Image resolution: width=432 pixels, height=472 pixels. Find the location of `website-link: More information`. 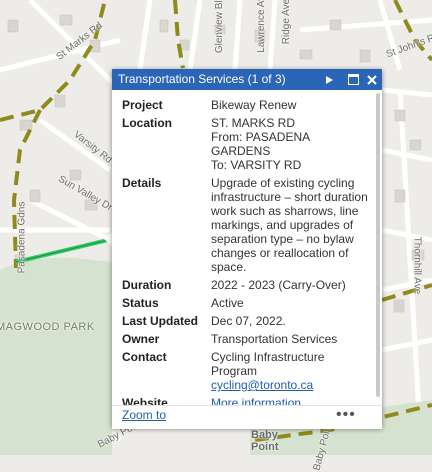

website-link: More information is located at coordinates (256, 400).